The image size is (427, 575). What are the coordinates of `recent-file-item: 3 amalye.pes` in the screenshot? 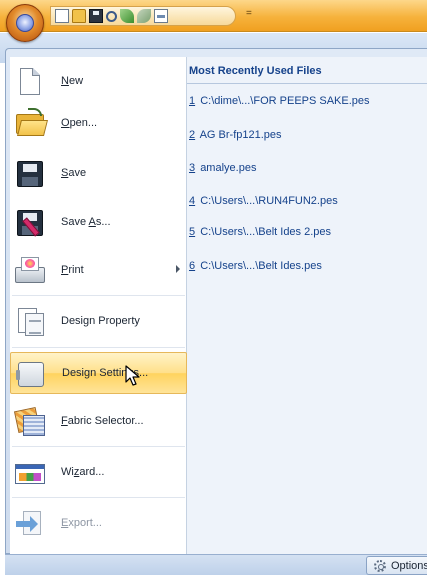 It's located at (222, 168).